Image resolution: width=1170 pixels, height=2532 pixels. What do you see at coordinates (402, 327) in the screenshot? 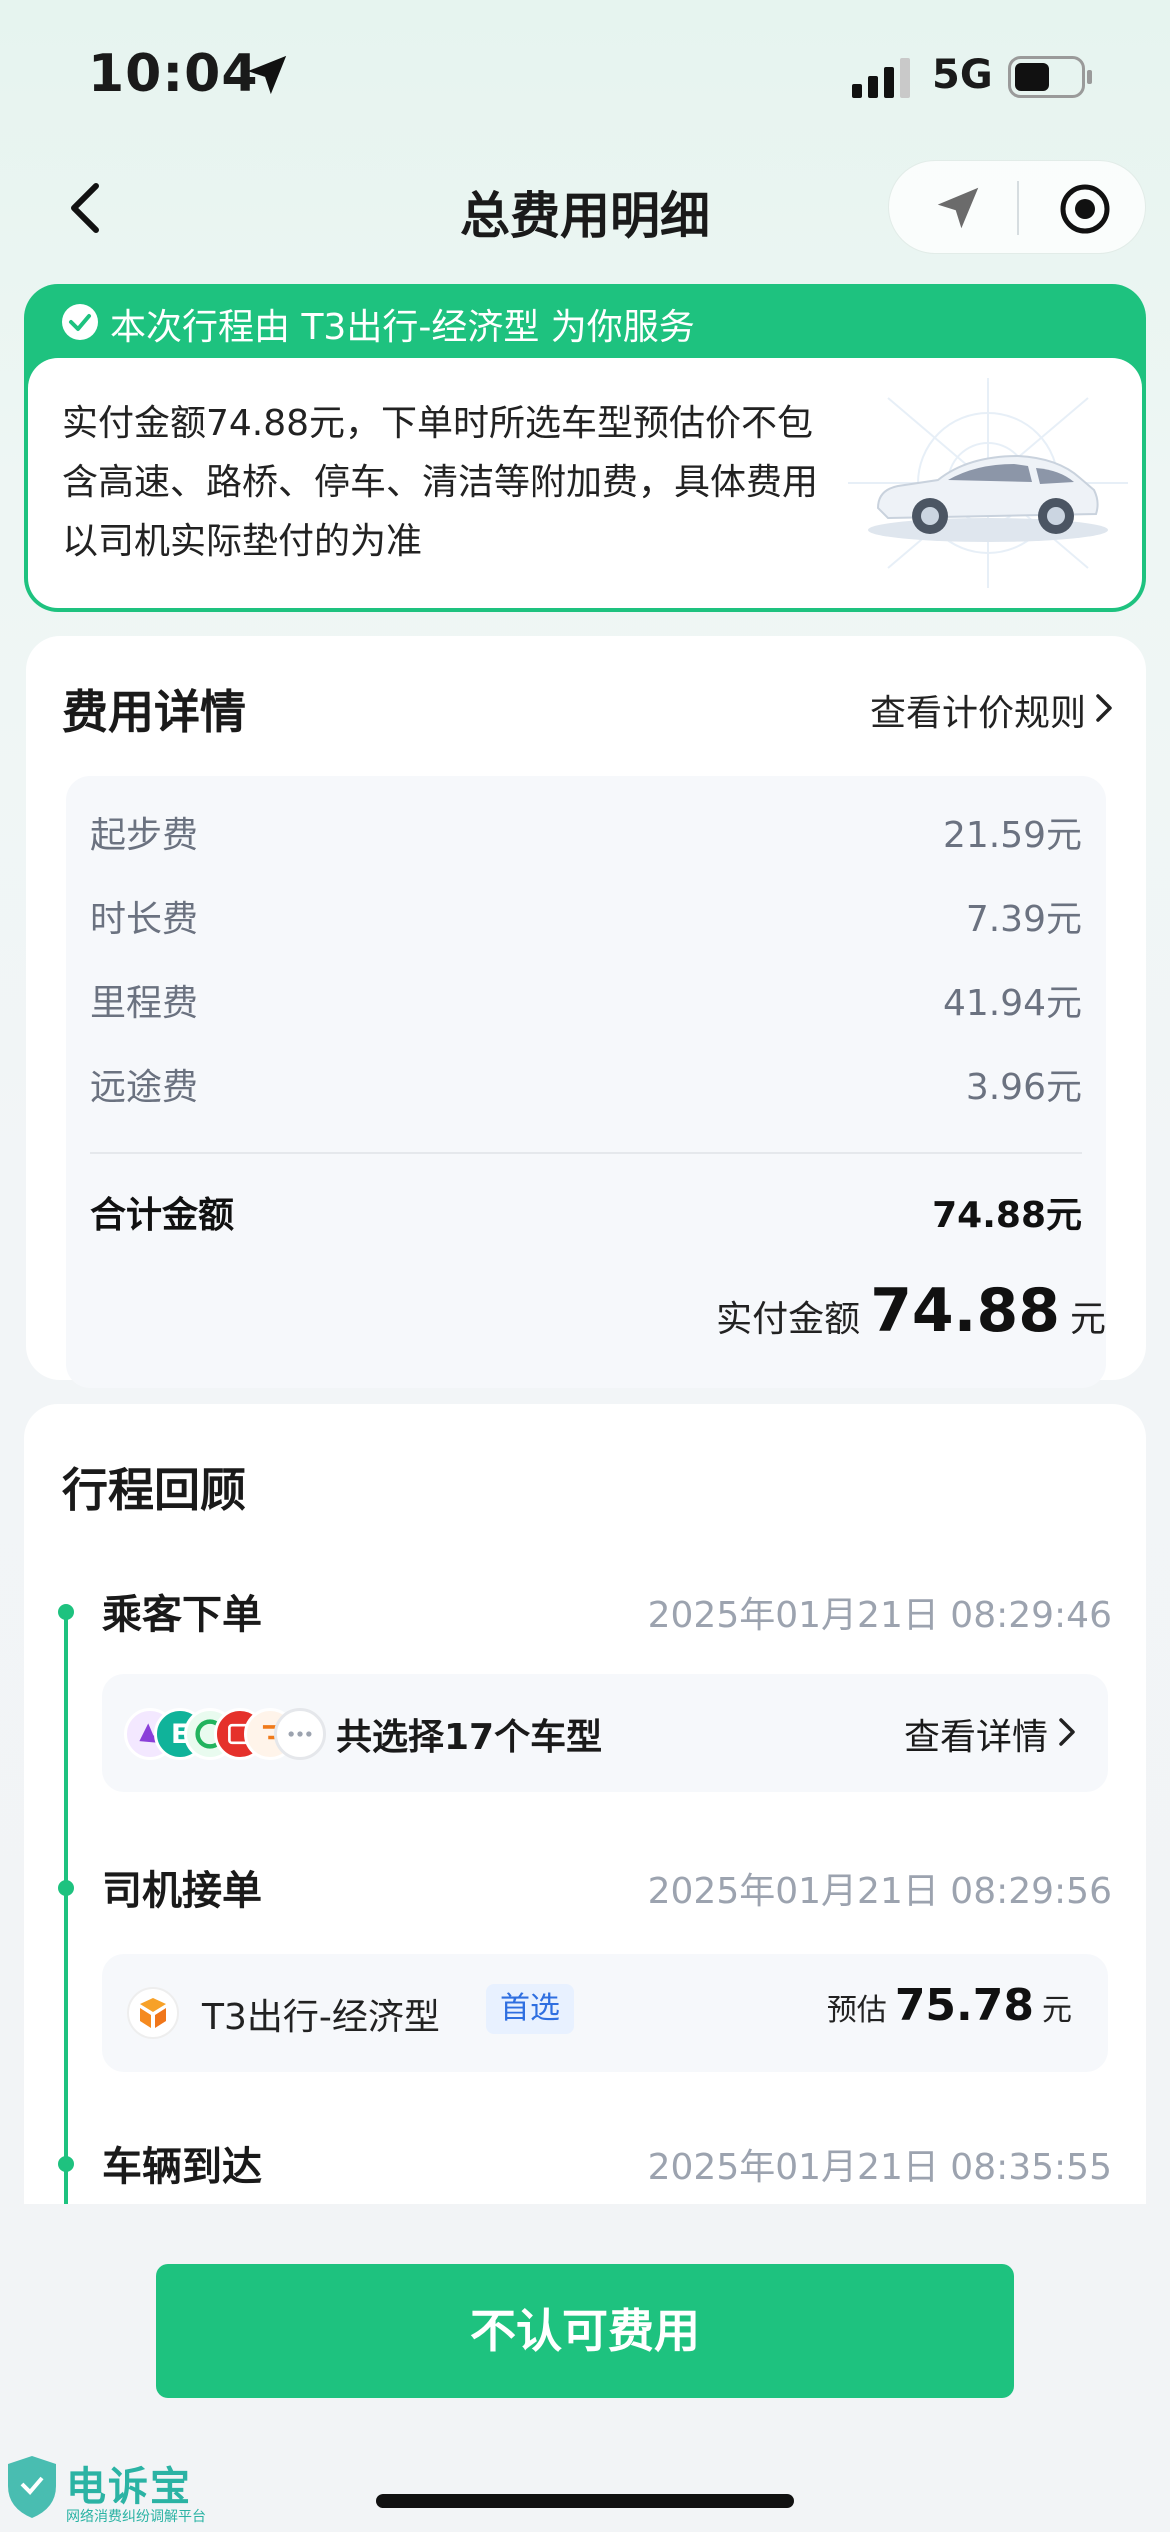
I see `banner-title: 本次行程由 T3出行-经济型 为你服务` at bounding box center [402, 327].